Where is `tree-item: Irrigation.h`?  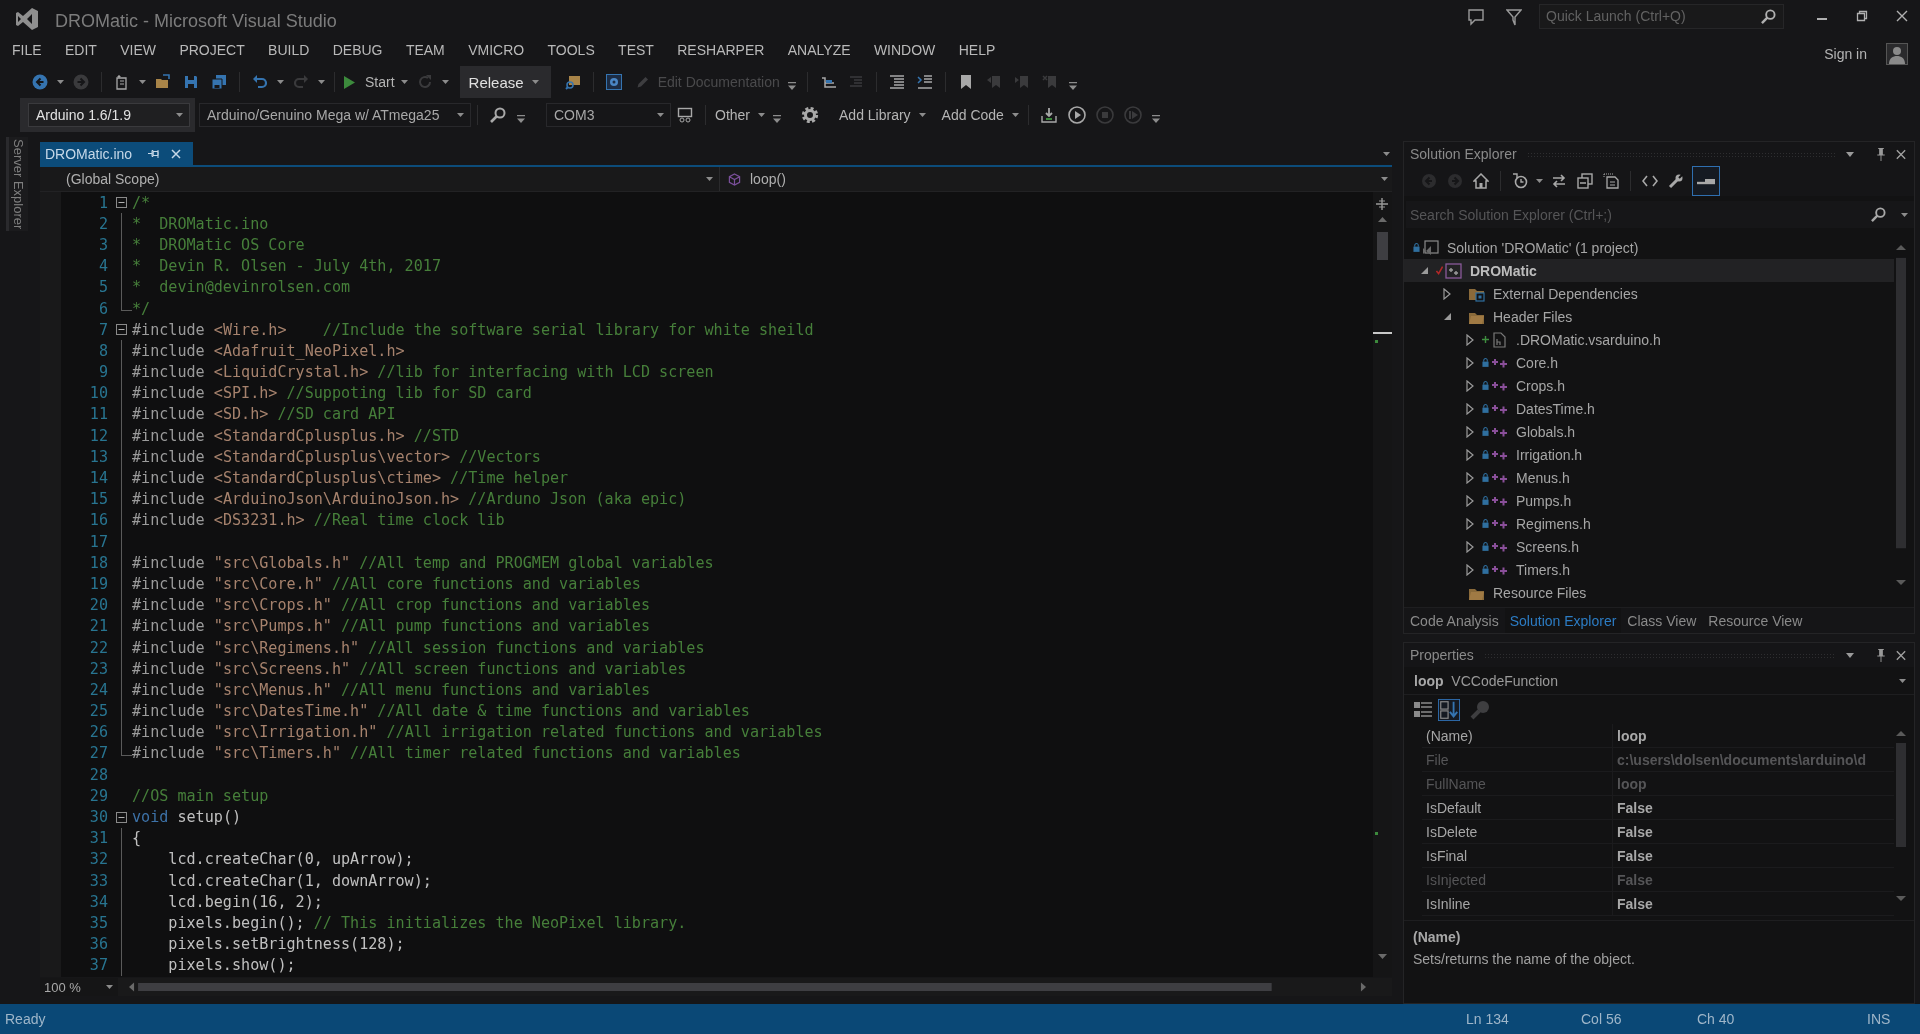 tree-item: Irrigation.h is located at coordinates (1649, 454).